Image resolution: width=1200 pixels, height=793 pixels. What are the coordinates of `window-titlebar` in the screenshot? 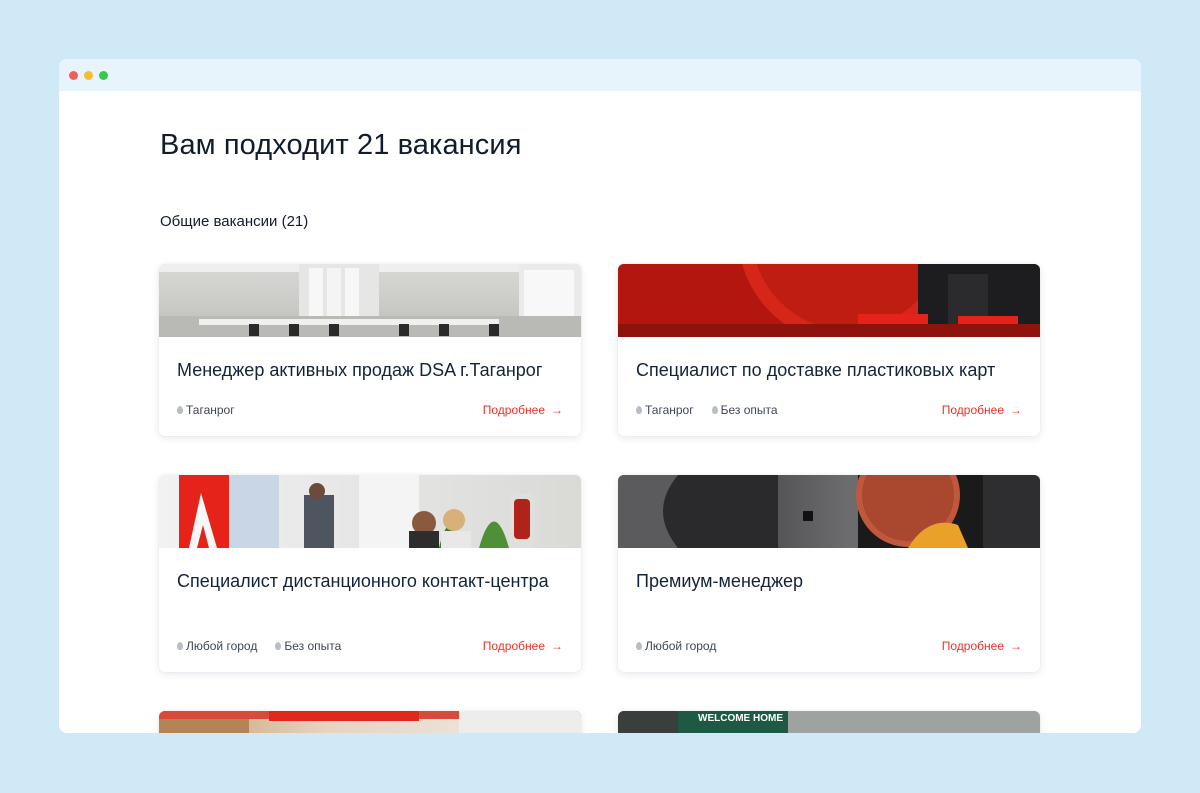 It's located at (600, 75).